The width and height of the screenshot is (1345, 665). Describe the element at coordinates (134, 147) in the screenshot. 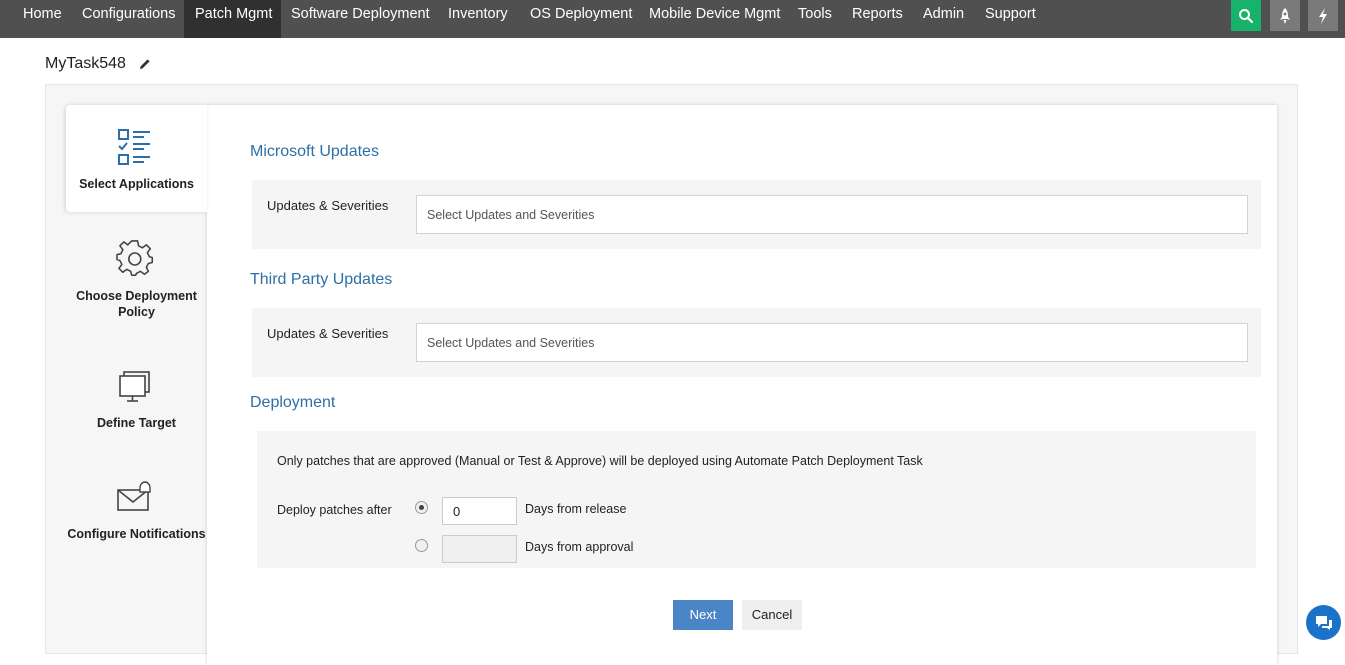

I see `checklist-icon` at that location.